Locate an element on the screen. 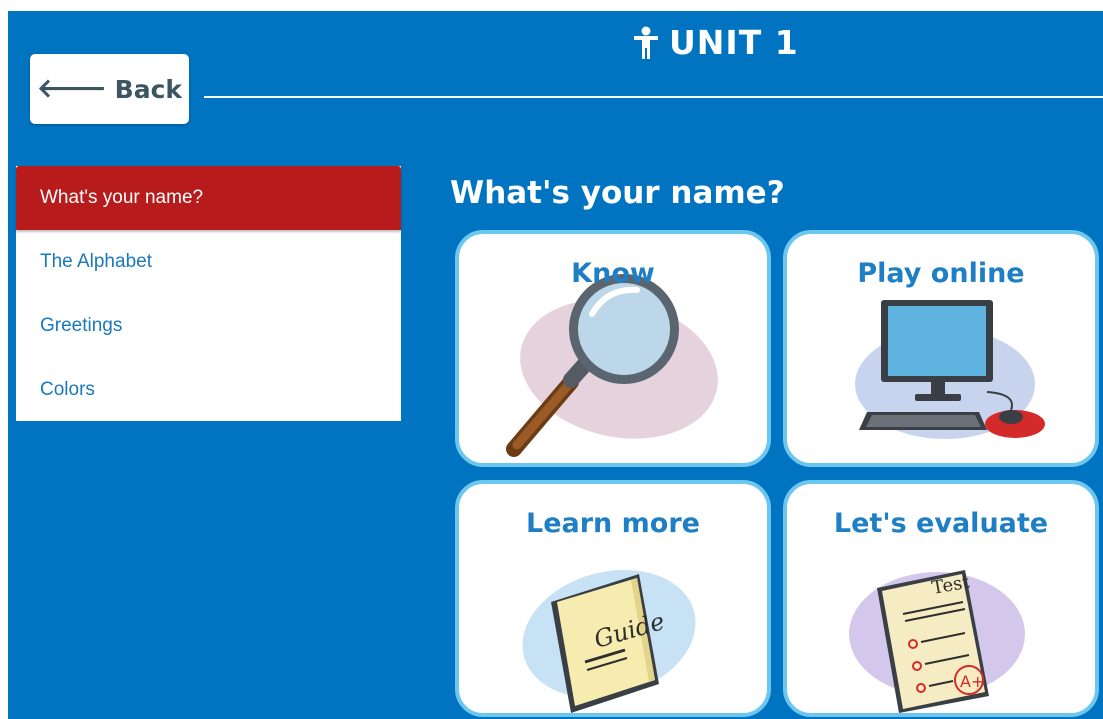  arrow-left-icon: 🡐 is located at coordinates (71, 89).